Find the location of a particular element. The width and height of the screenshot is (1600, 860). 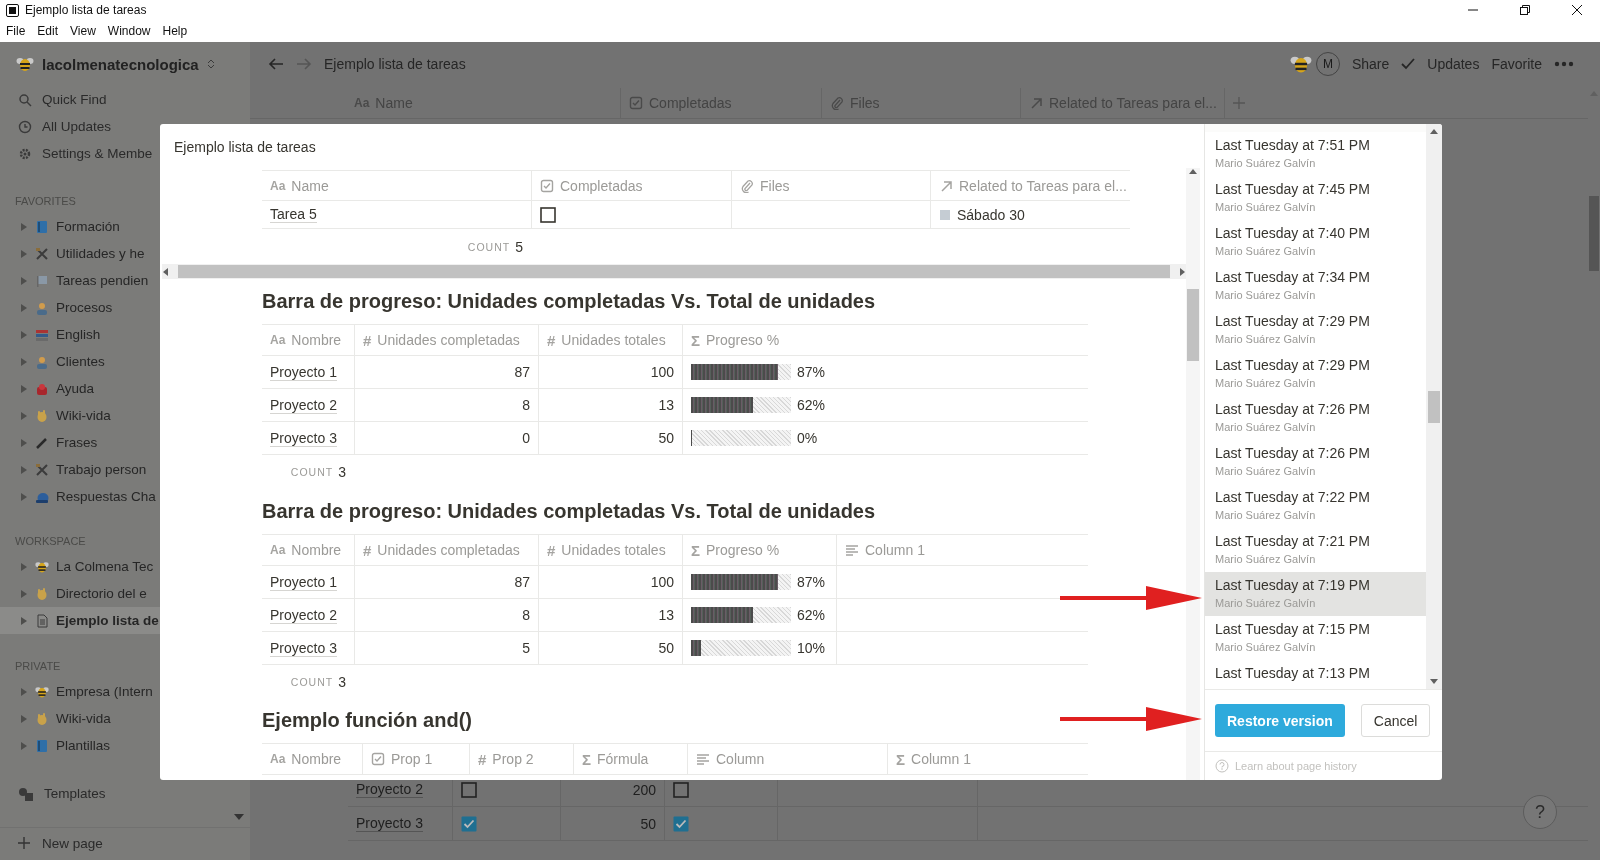

restore-button: Restore version is located at coordinates (1280, 721).